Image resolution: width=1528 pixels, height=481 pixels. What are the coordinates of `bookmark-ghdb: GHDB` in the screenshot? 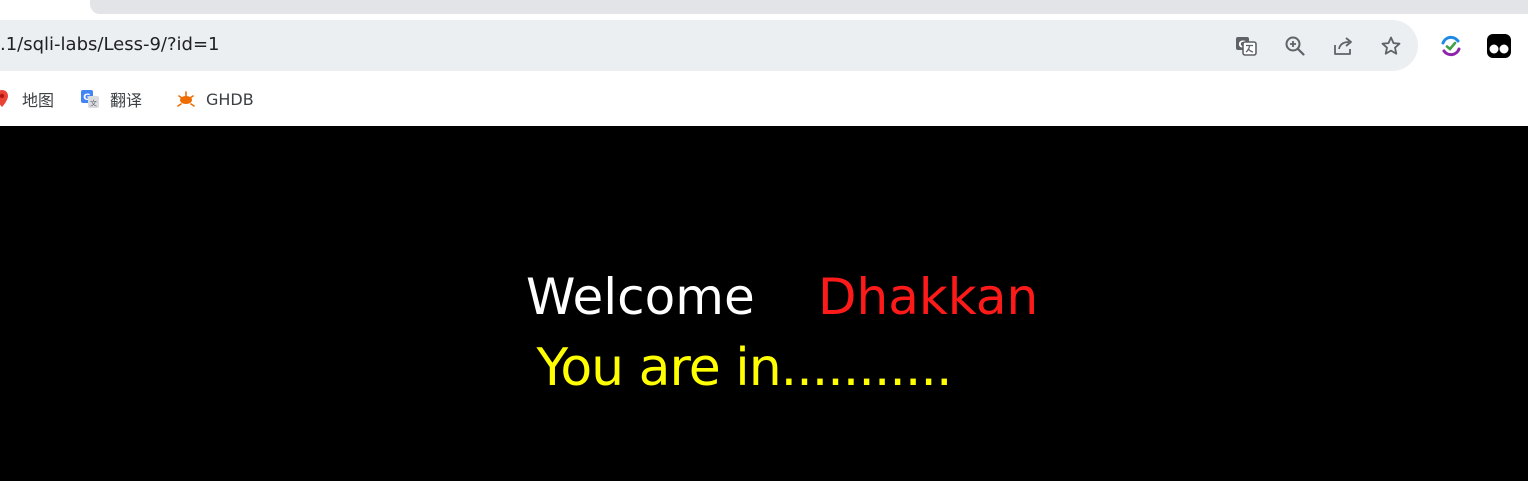 It's located at (215, 99).